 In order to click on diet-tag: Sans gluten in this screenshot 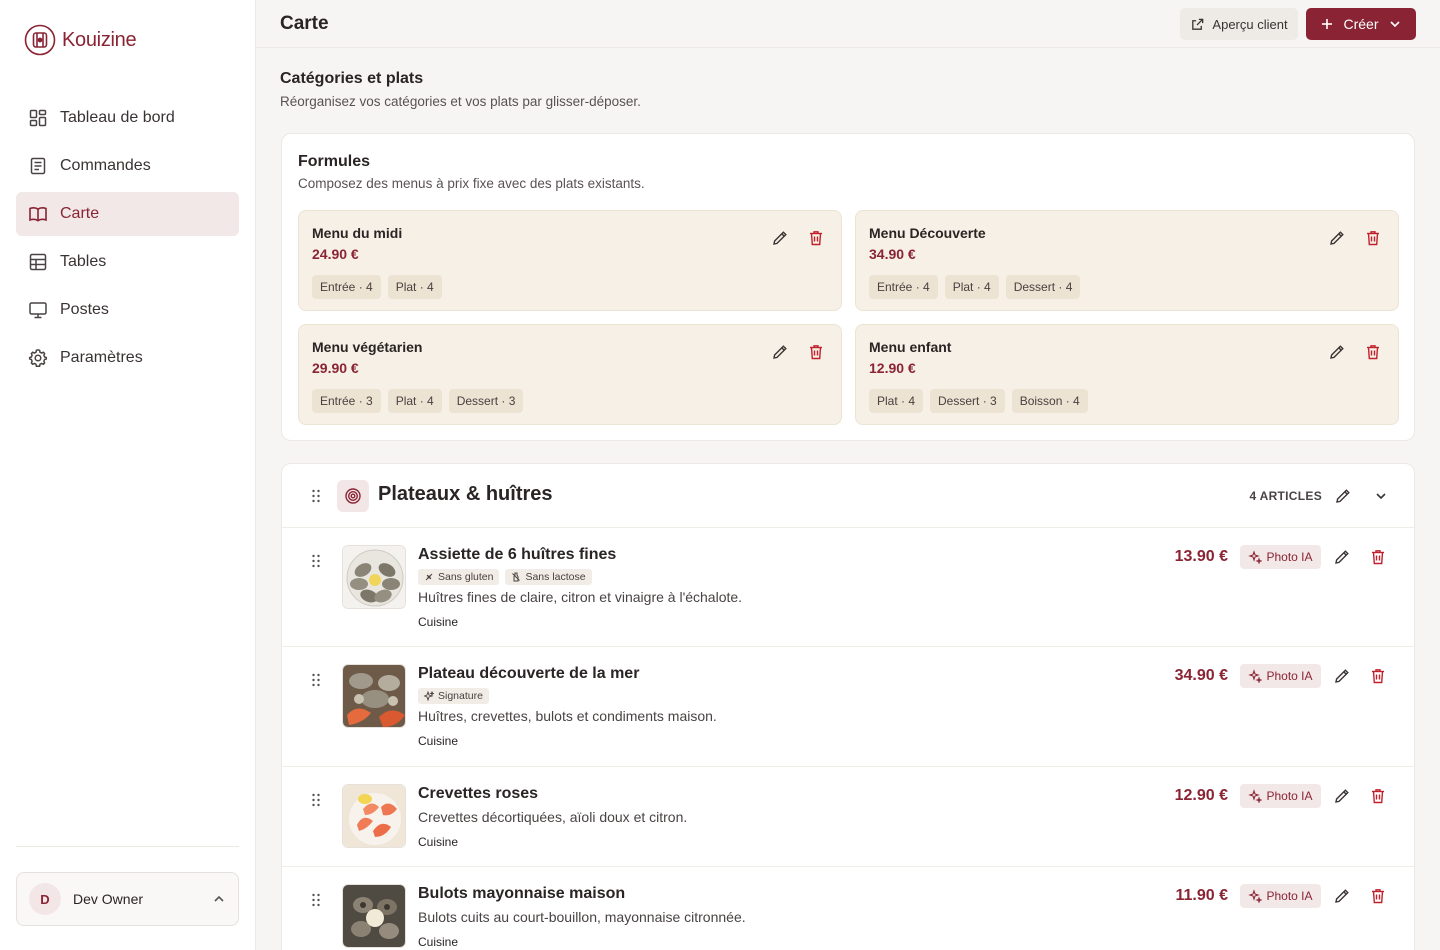, I will do `click(459, 577)`.